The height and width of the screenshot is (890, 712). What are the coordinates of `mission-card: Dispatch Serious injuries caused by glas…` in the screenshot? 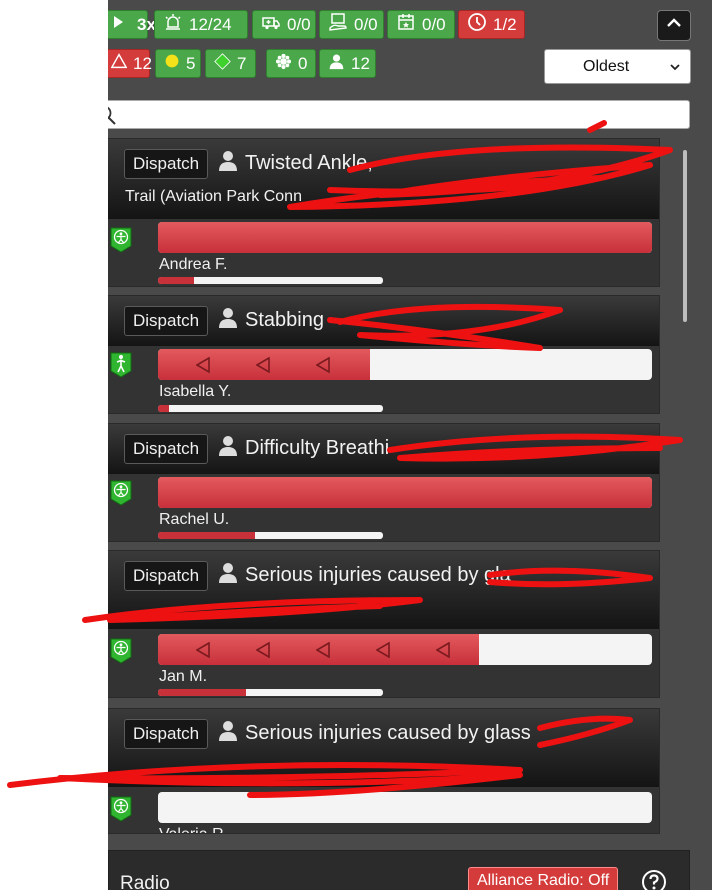 It's located at (384, 771).